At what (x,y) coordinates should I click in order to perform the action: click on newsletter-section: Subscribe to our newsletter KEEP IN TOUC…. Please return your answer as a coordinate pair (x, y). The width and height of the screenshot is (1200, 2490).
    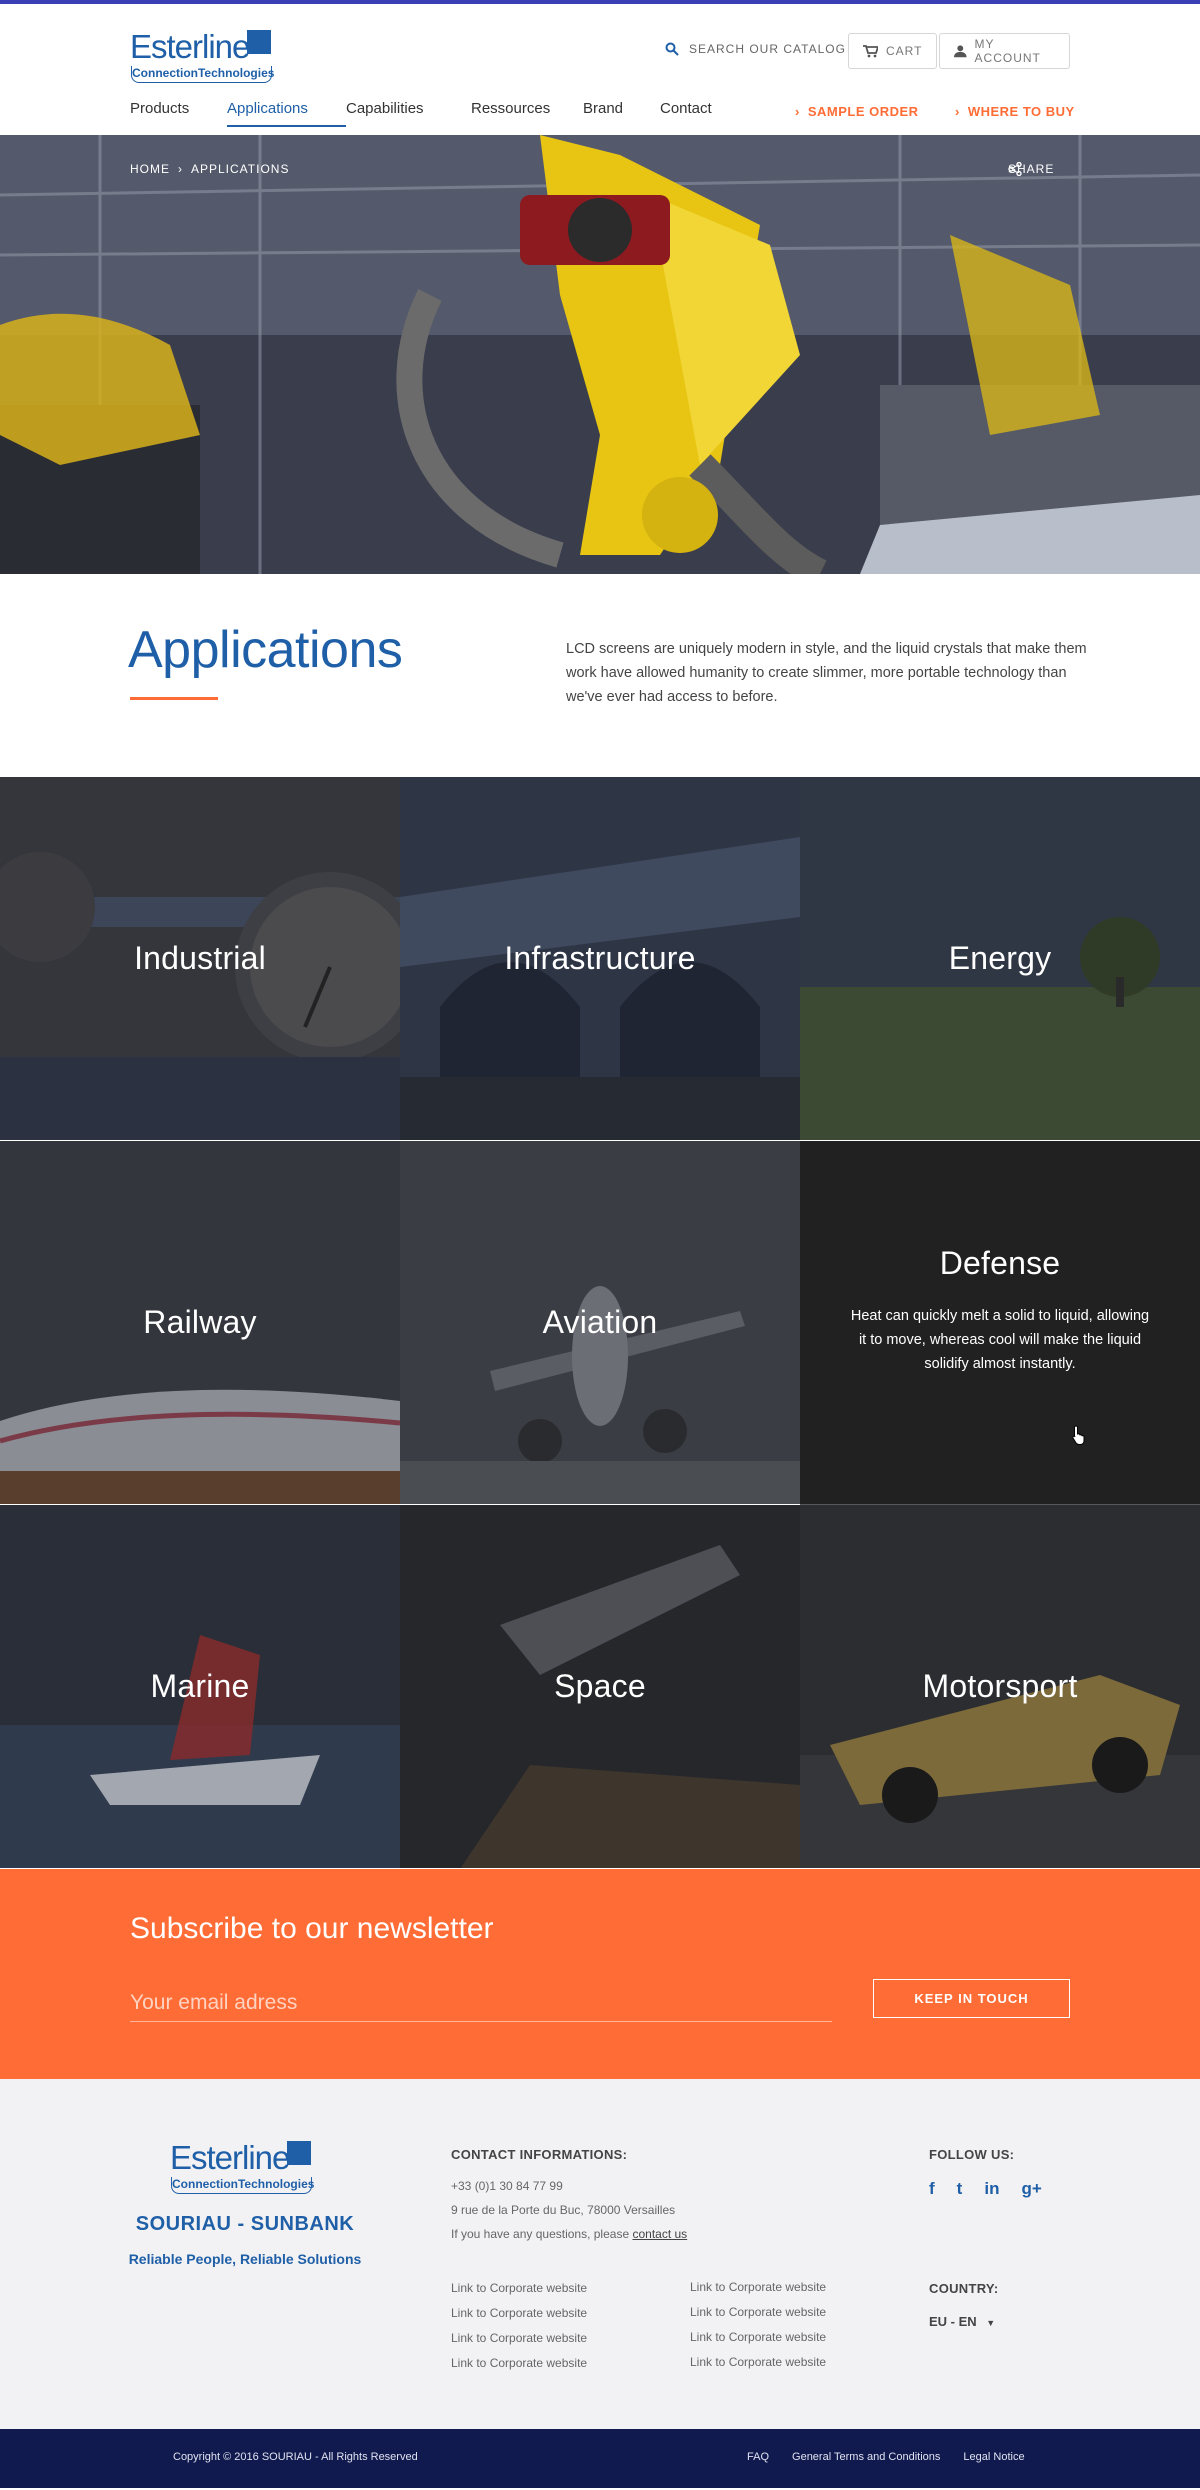
    Looking at the image, I should click on (600, 1974).